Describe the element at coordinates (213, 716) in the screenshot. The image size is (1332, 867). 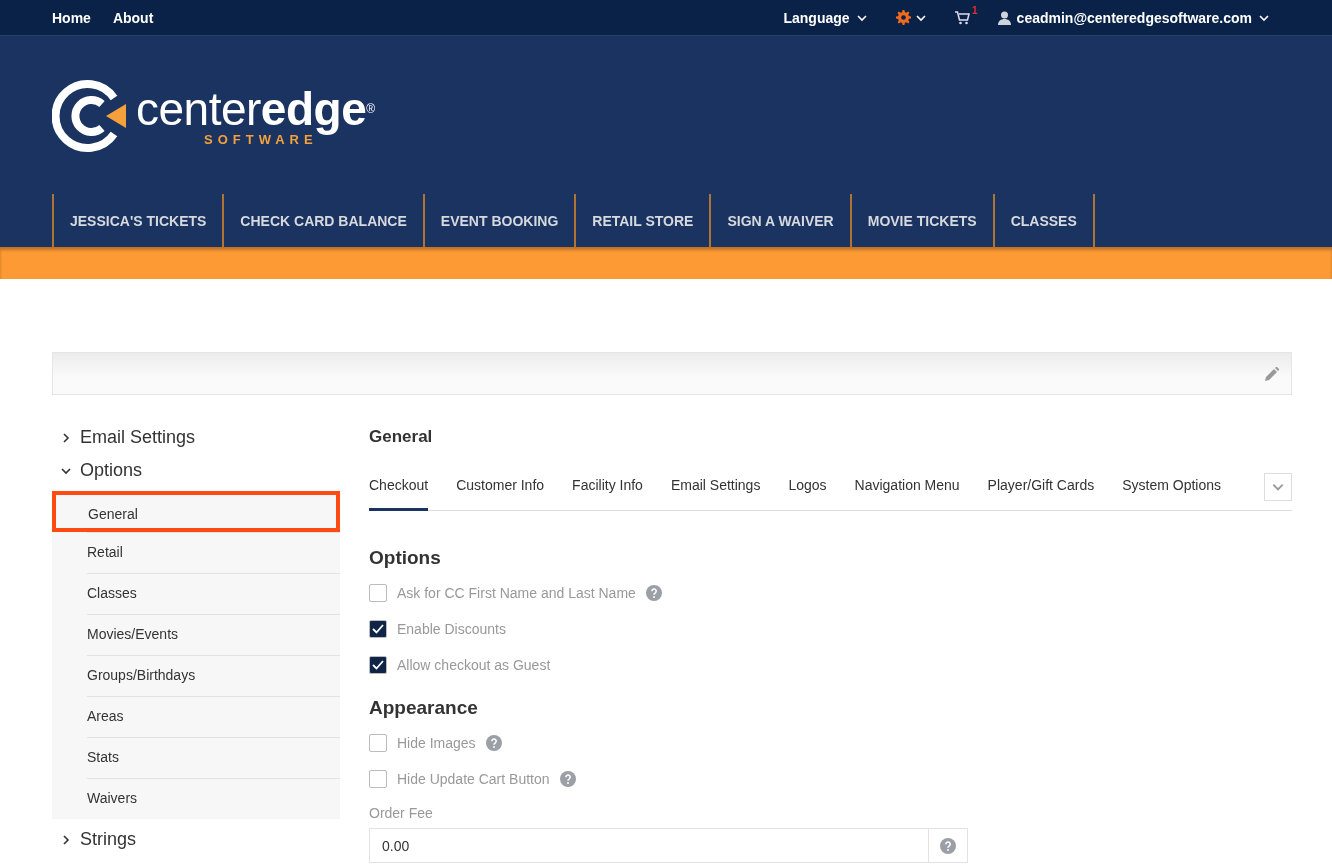
I see `sidebar-item: Areas` at that location.